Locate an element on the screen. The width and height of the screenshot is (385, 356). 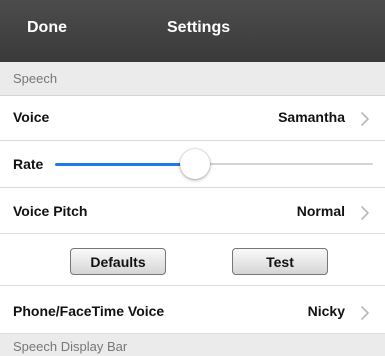
voice-pitch-value: Normal is located at coordinates (320, 211).